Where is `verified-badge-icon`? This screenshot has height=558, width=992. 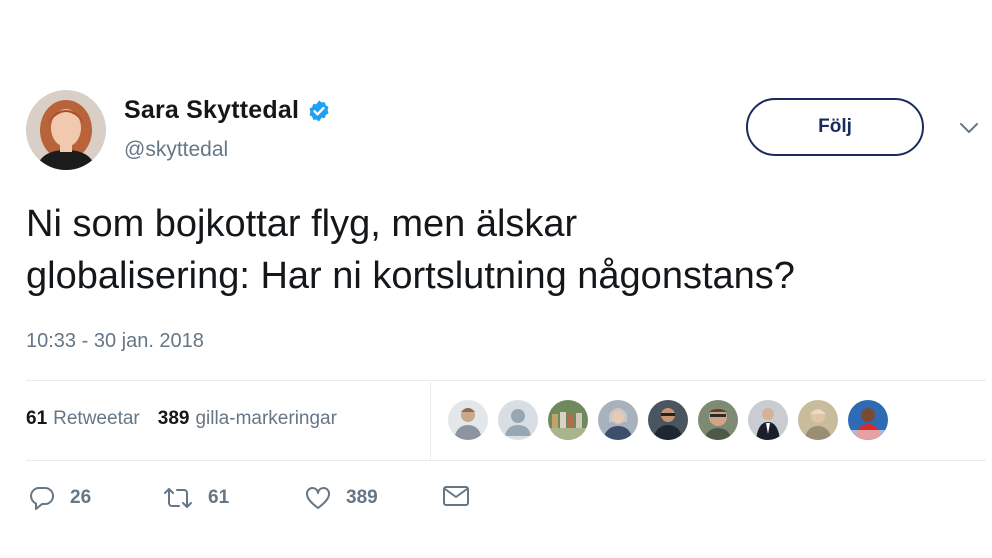 verified-badge-icon is located at coordinates (319, 111).